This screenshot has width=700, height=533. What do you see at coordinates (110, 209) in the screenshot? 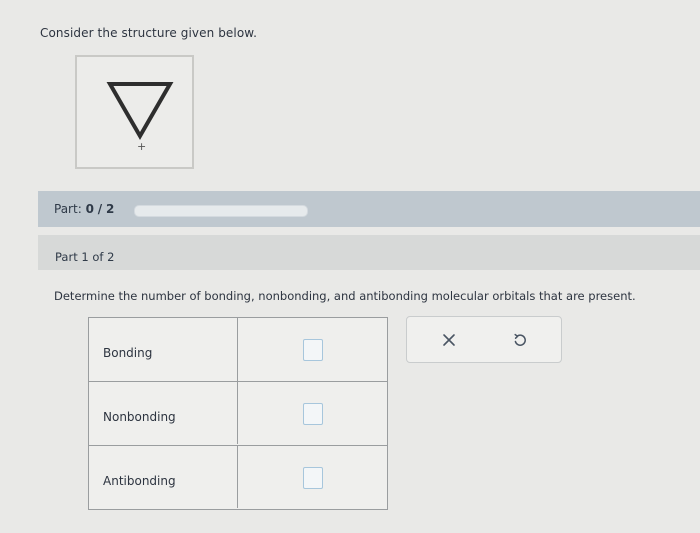
I see `part-total: 2` at bounding box center [110, 209].